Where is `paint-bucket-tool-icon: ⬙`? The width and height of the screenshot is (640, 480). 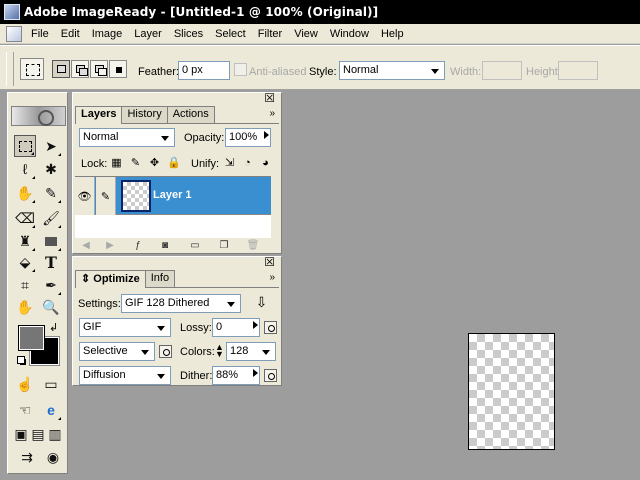 paint-bucket-tool-icon: ⬙ is located at coordinates (25, 262).